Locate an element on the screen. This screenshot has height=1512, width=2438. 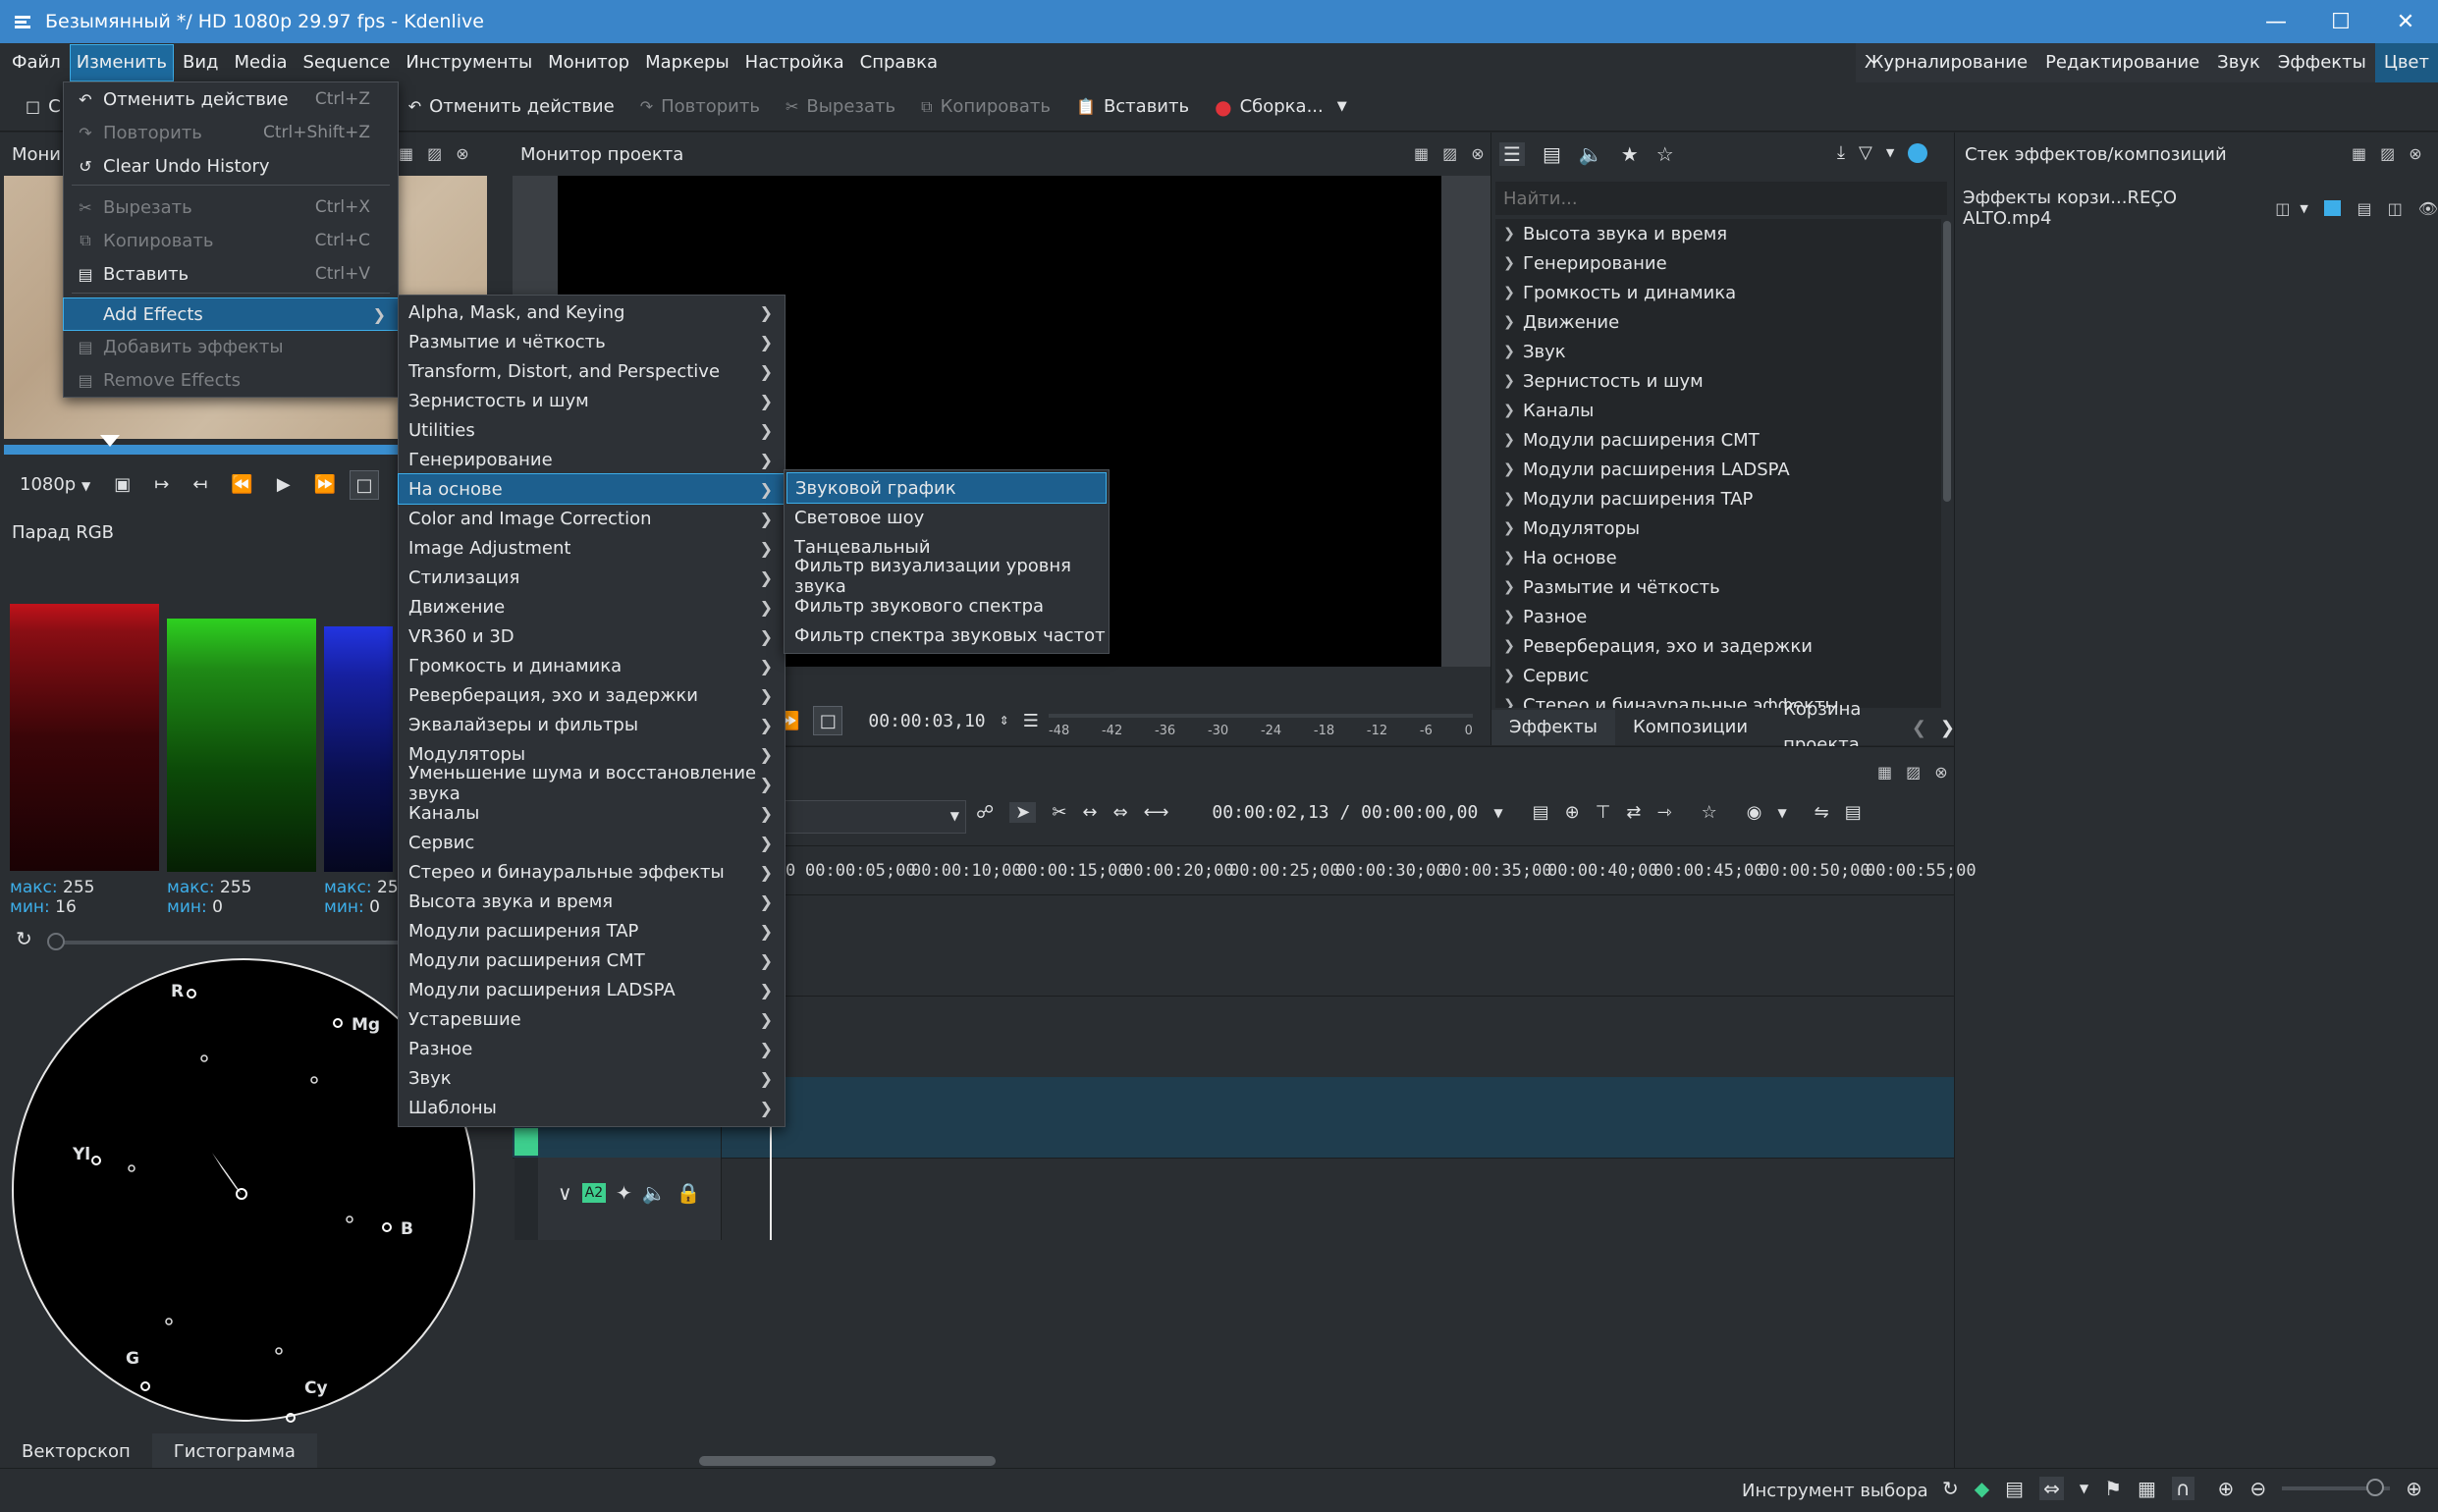
submenu-item: Высота звука и время ❯ is located at coordinates (592, 902).